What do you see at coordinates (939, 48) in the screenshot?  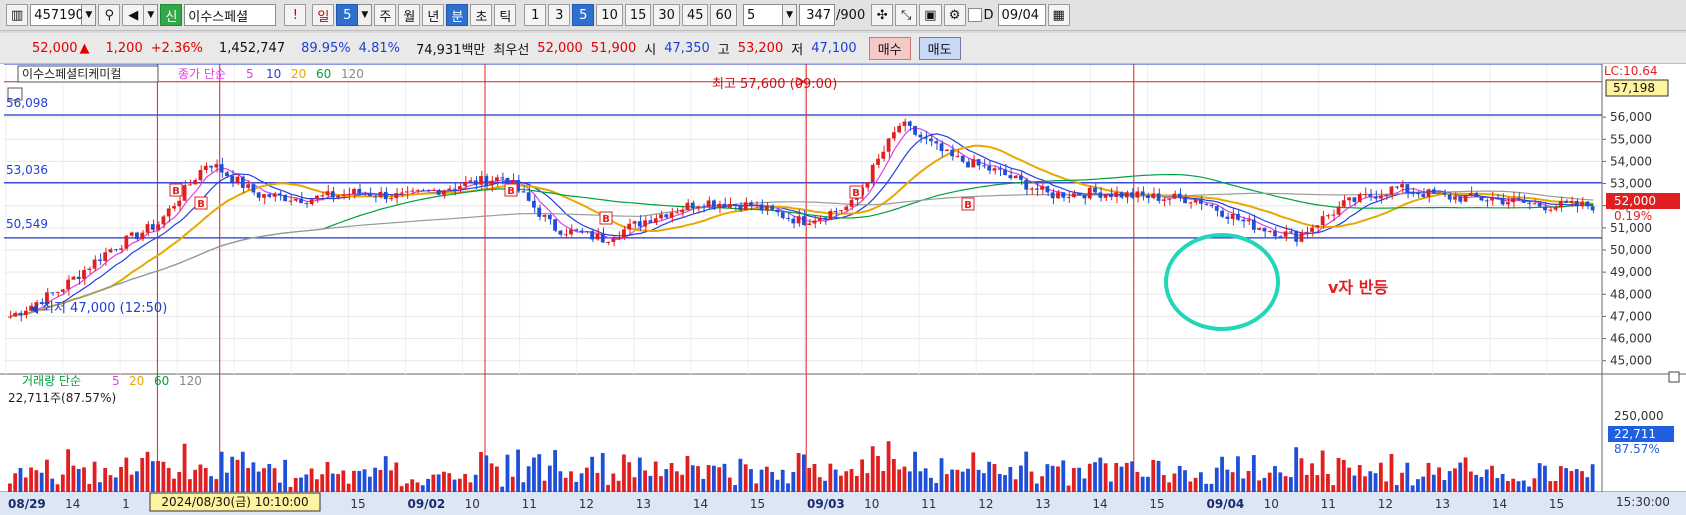 I see `sell-button: 매도` at bounding box center [939, 48].